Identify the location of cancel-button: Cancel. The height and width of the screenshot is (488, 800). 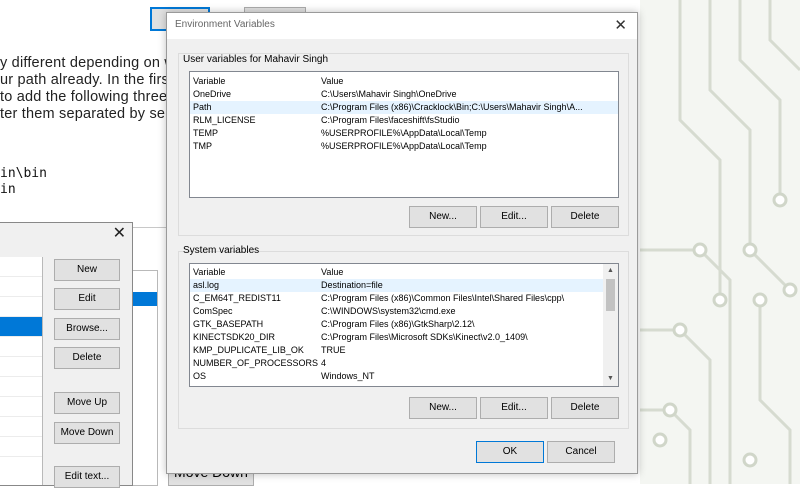
(581, 452).